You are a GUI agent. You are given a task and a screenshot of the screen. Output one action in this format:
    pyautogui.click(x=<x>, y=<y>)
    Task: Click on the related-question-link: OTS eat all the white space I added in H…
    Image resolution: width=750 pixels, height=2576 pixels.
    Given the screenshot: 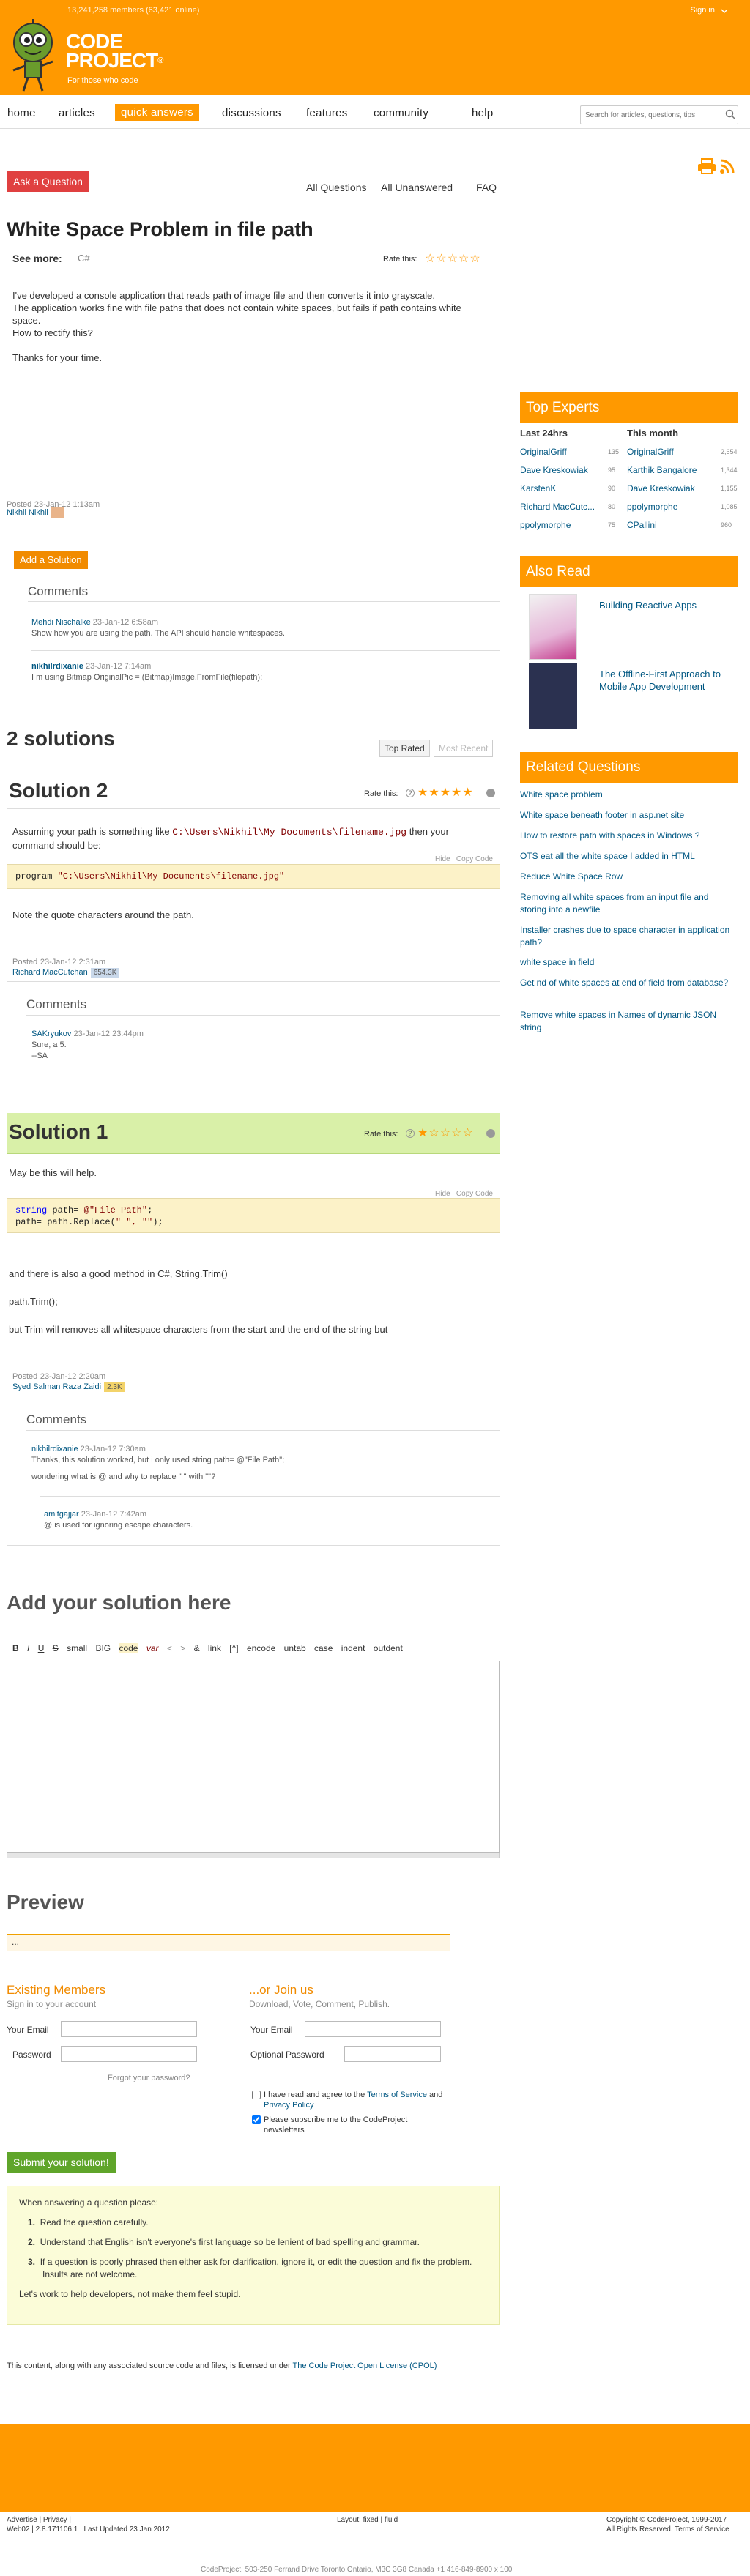 What is the action you would take?
    pyautogui.click(x=629, y=856)
    